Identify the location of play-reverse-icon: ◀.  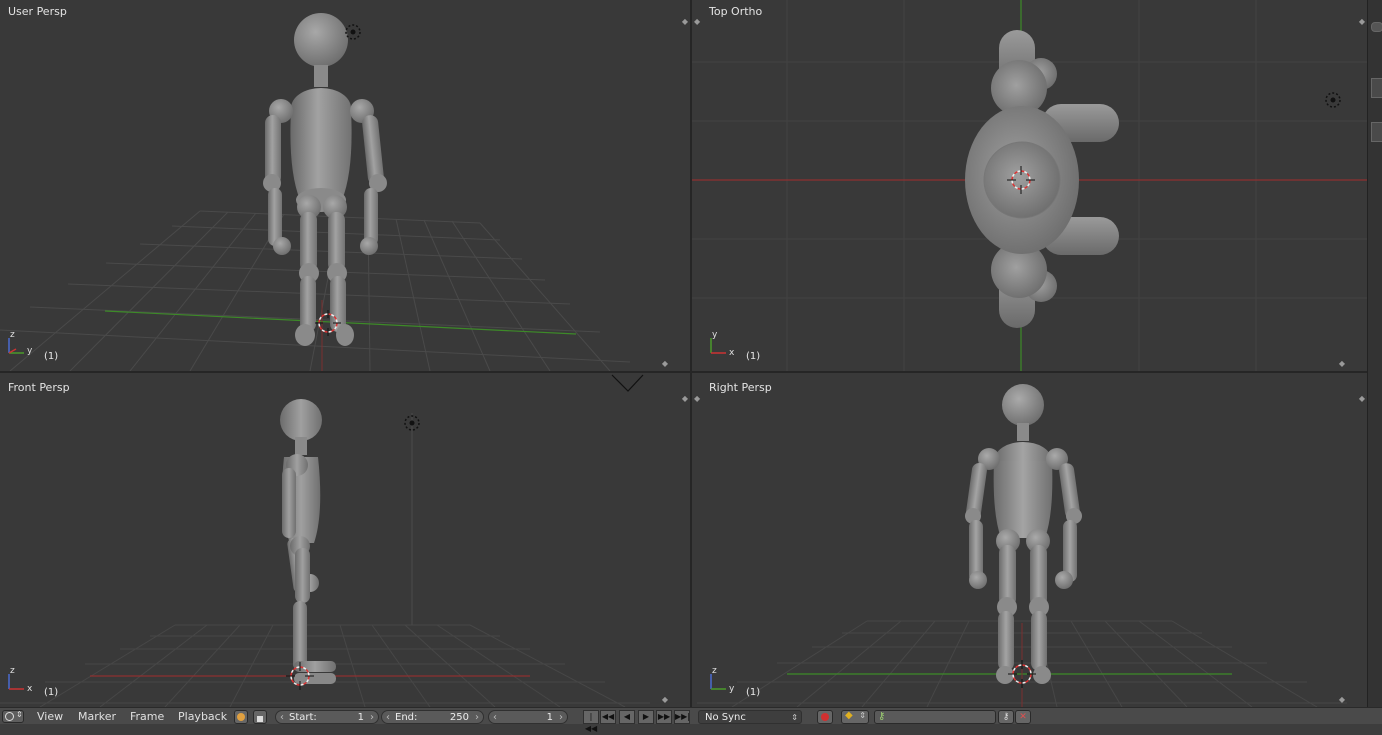
(627, 717).